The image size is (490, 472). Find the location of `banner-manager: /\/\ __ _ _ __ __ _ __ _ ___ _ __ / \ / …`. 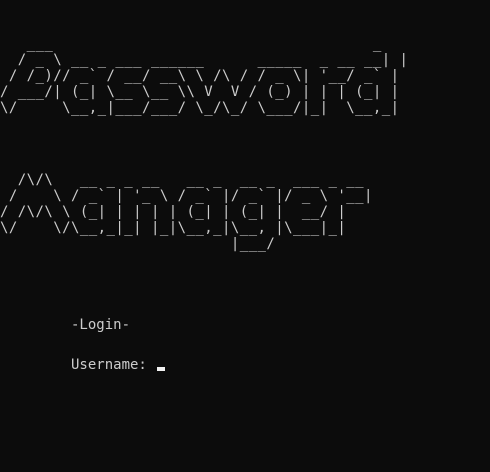

banner-manager: /\/\ __ _ _ __ __ _ __ _ ___ _ __ / \ / … is located at coordinates (186, 212).